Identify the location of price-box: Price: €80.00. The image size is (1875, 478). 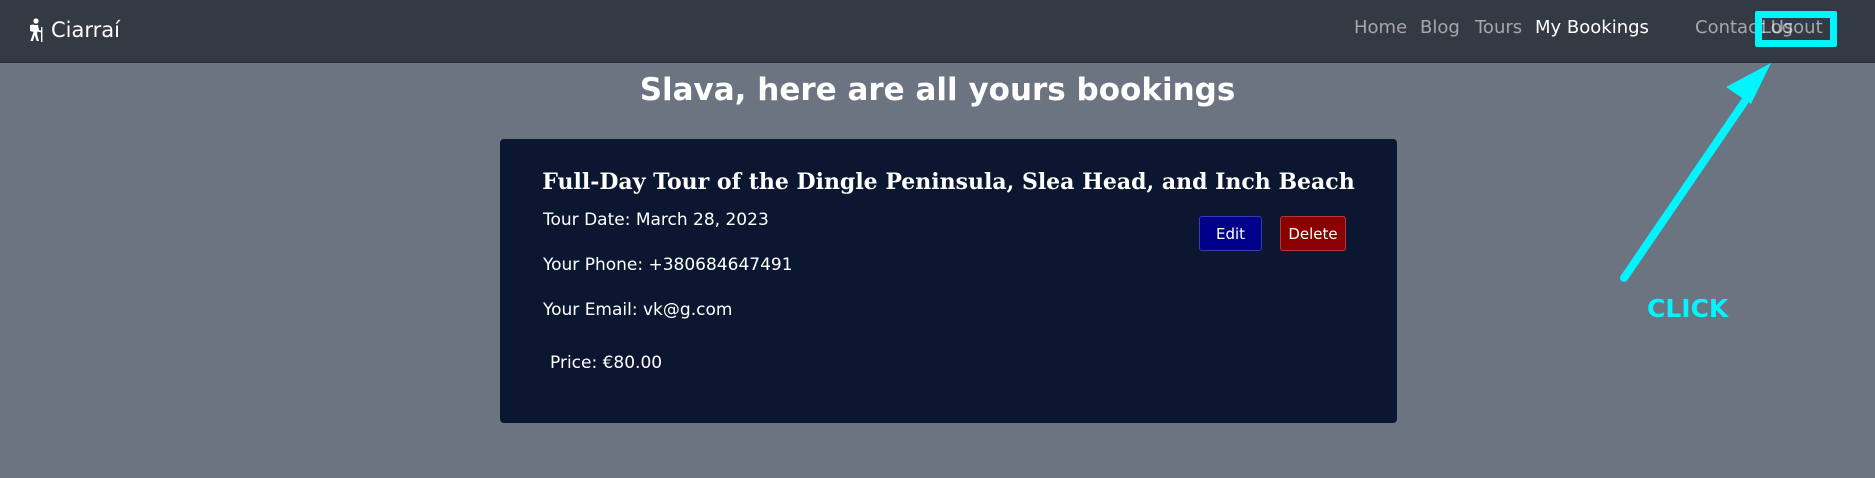
(948, 364).